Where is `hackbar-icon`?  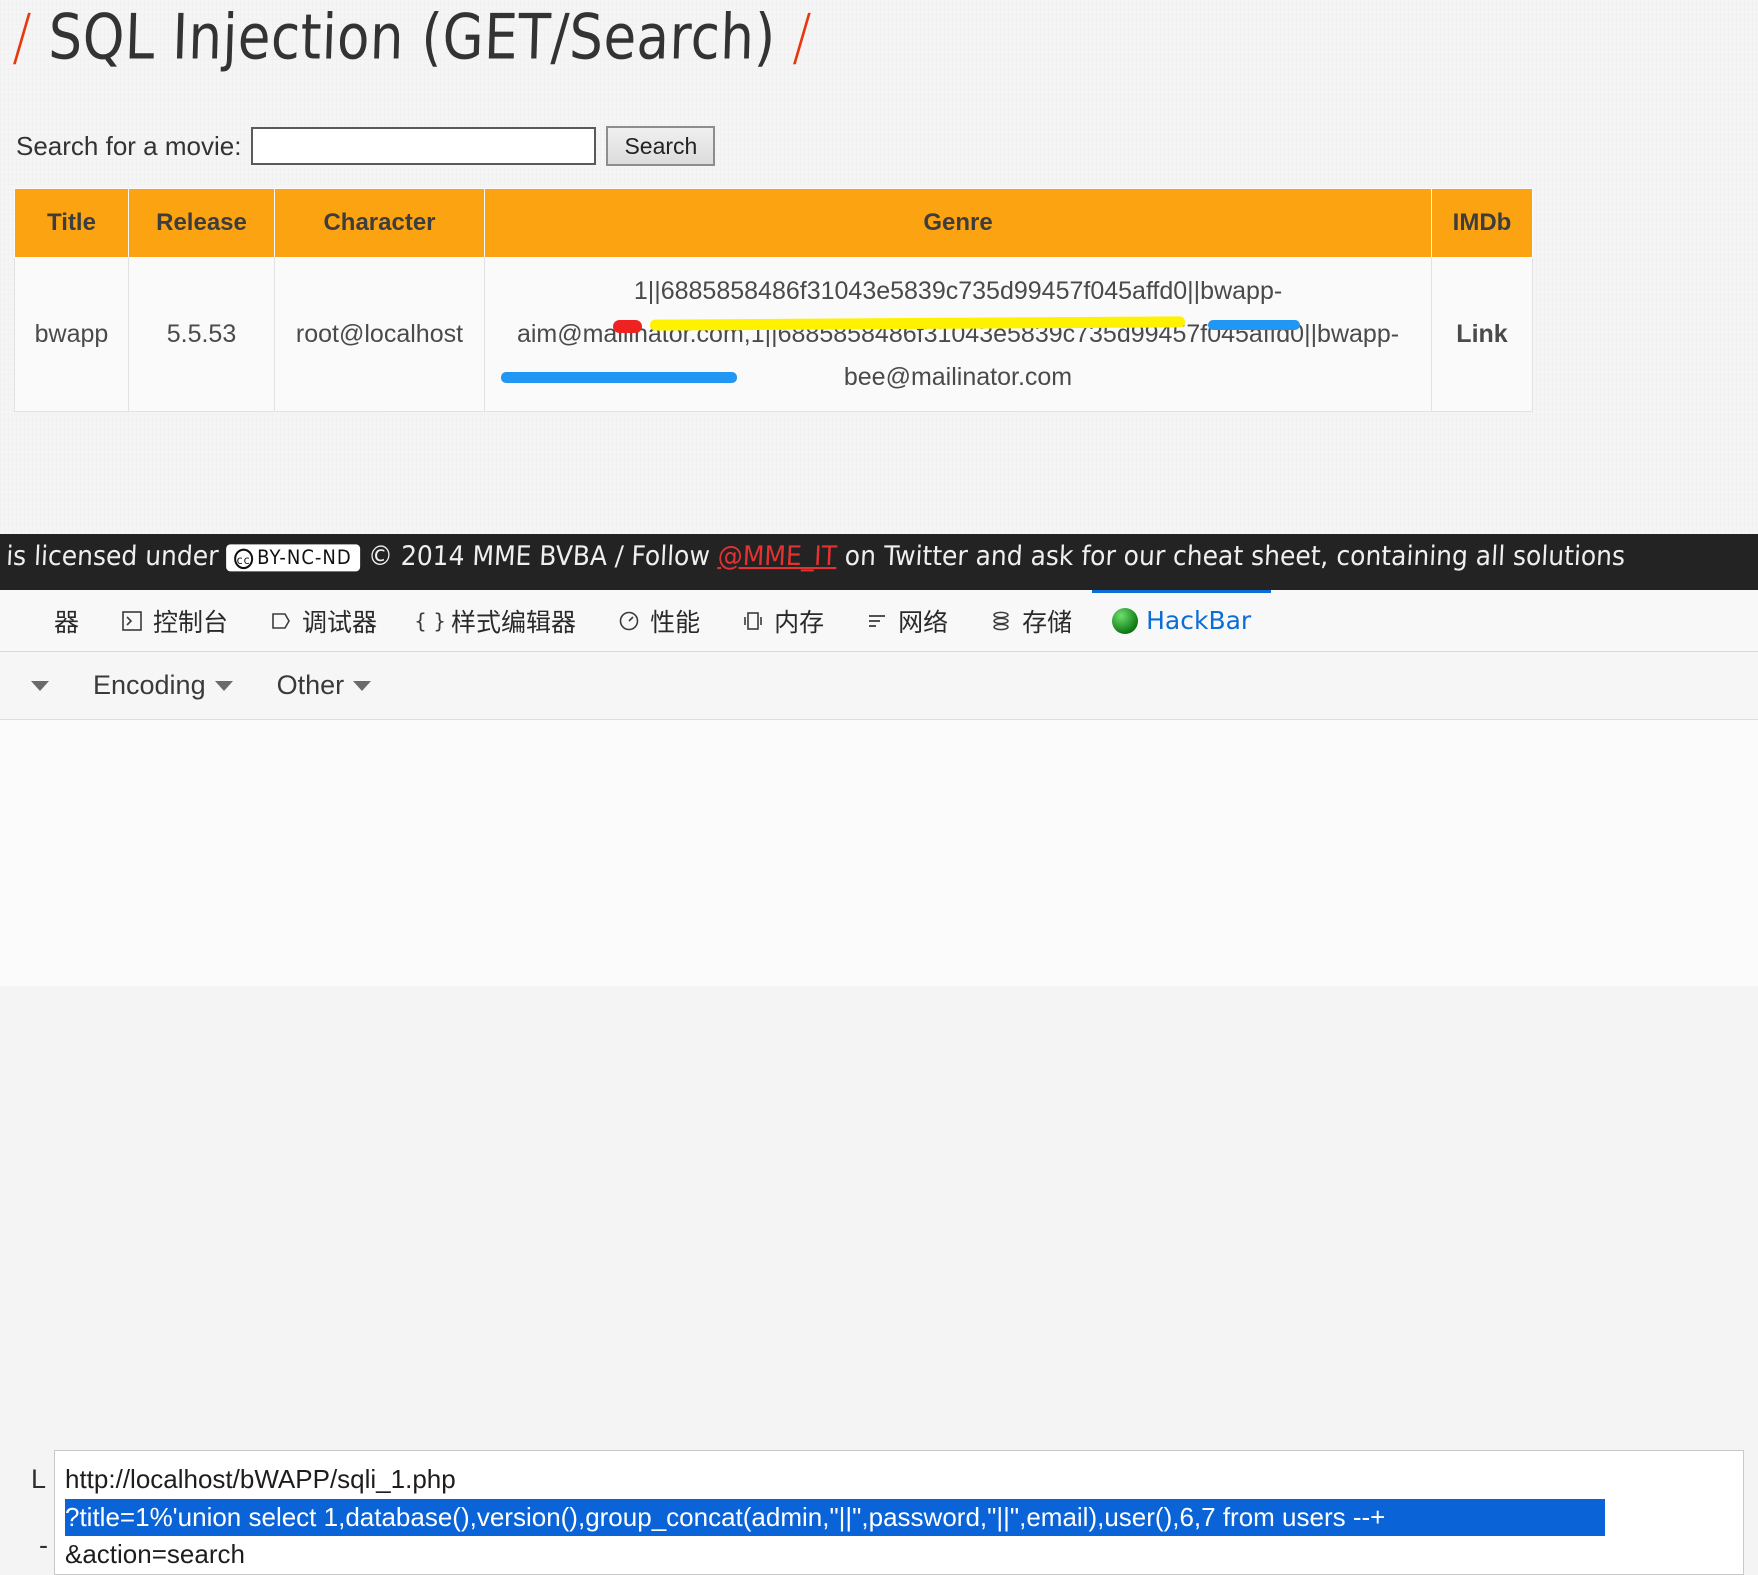 hackbar-icon is located at coordinates (1125, 620).